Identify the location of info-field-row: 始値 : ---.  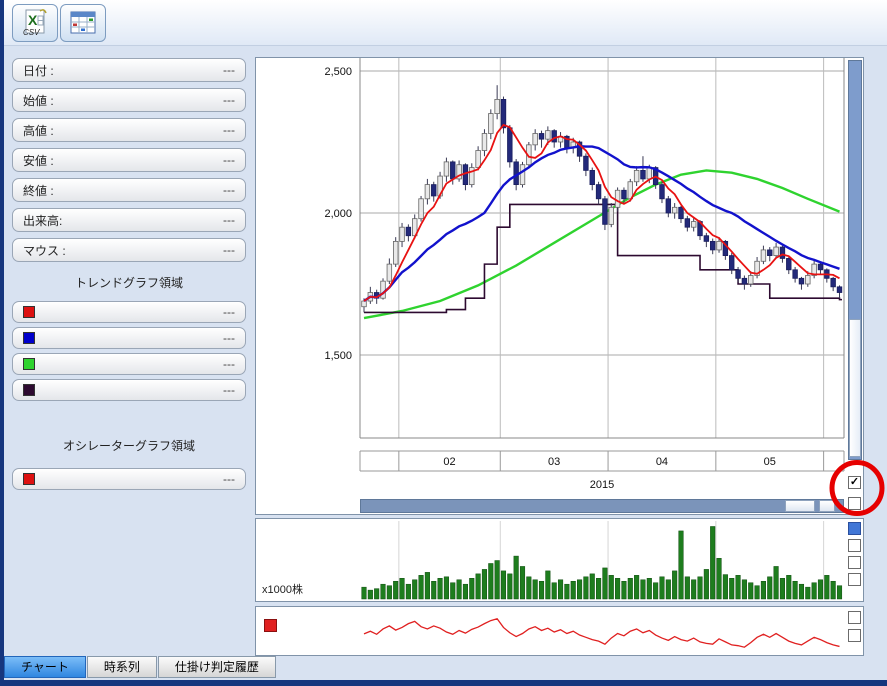
(129, 100).